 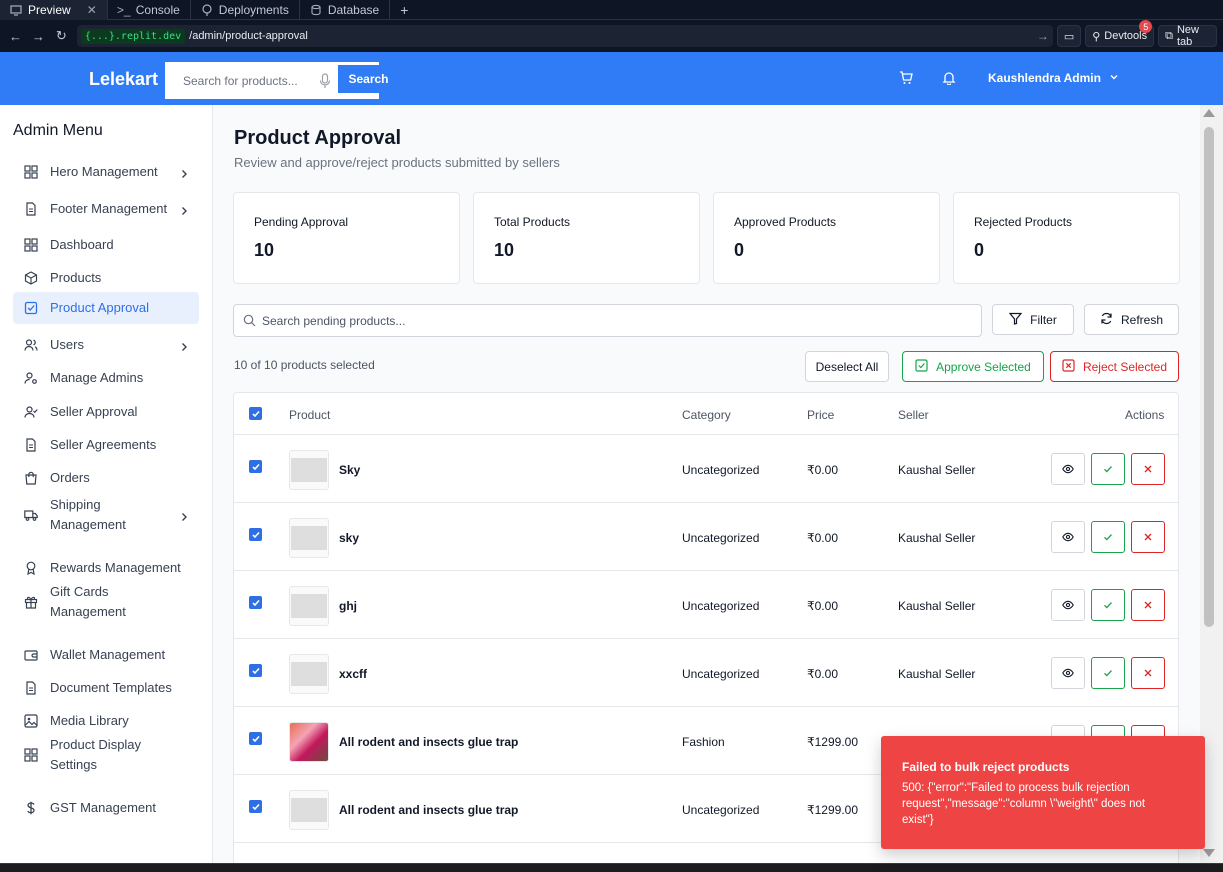 I want to click on sidebar-item-rewards-management: Rewards Management, so click(x=106, y=568).